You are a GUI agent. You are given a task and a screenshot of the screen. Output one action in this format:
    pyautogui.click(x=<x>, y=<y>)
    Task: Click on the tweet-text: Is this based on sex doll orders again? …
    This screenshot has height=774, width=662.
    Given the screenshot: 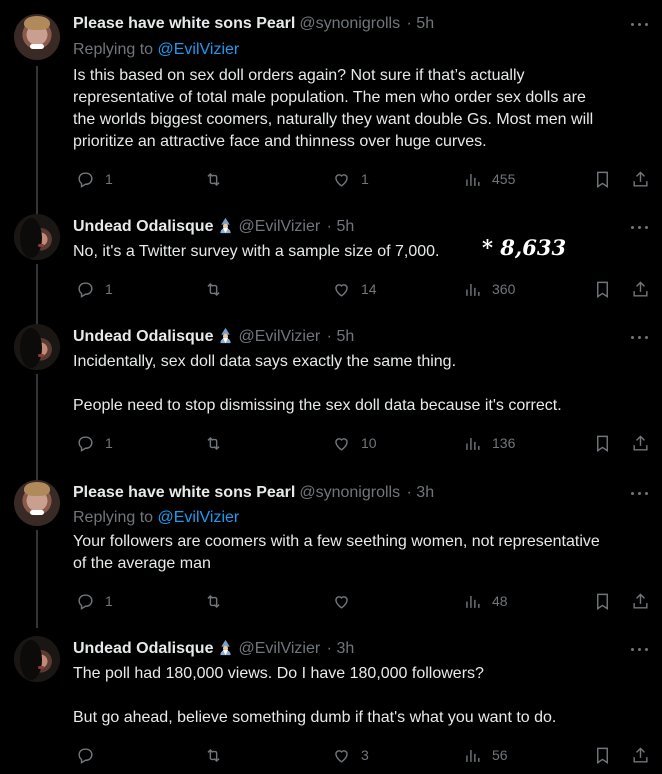 What is the action you would take?
    pyautogui.click(x=363, y=109)
    